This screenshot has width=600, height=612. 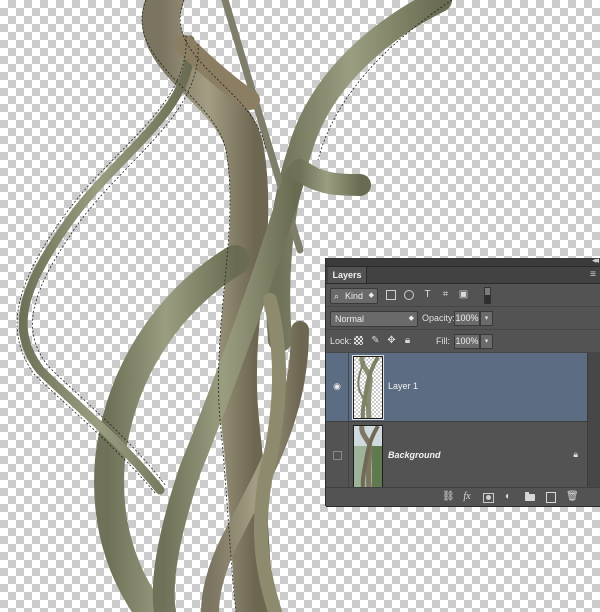 I want to click on fill-arrow-icon: ▾, so click(x=486, y=341).